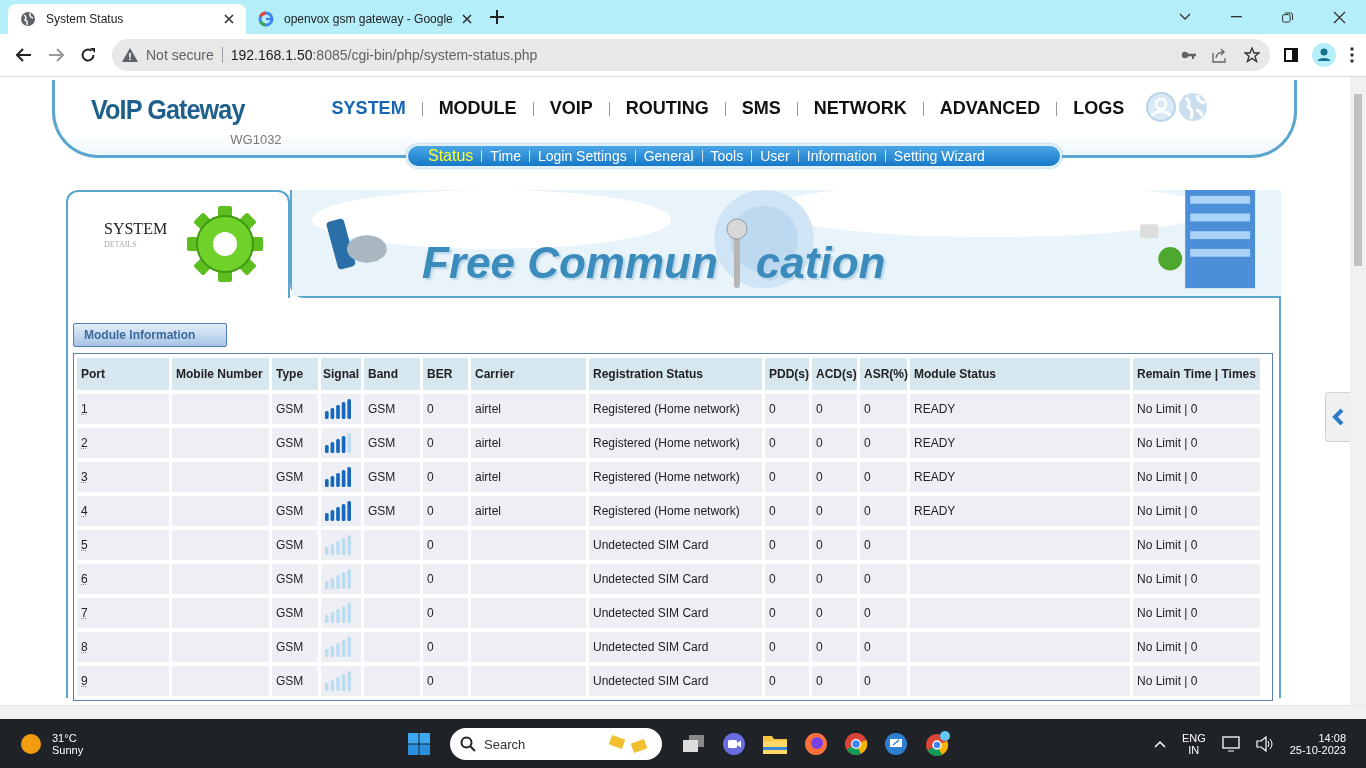 This screenshot has width=1366, height=768. I want to click on nav-menu-item: LOGS, so click(1099, 108).